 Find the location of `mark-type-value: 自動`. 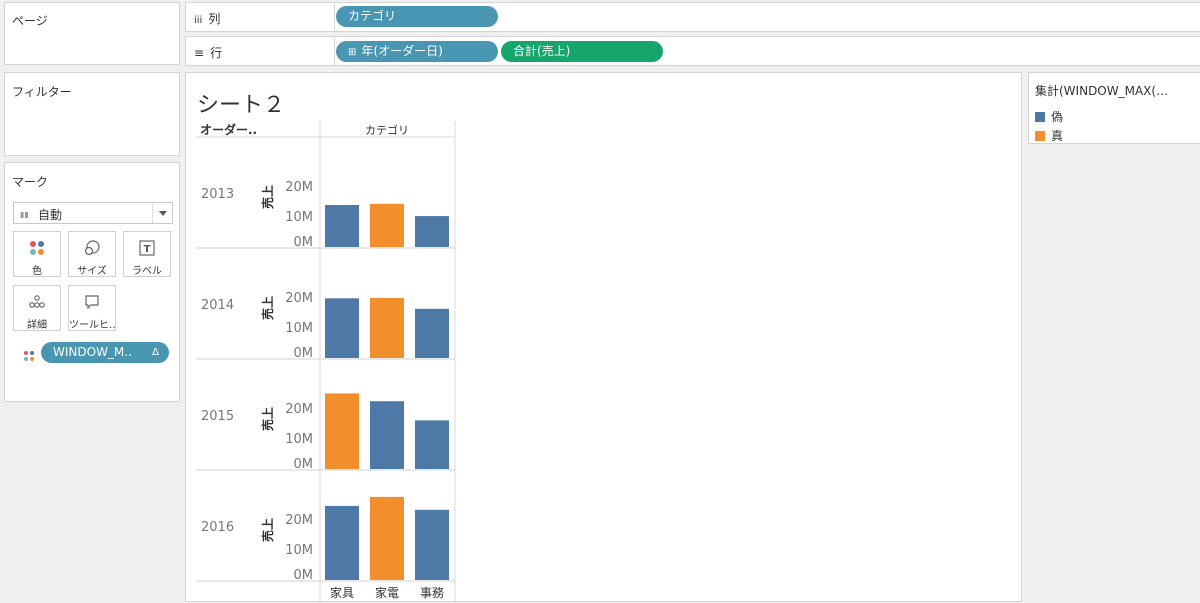

mark-type-value: 自動 is located at coordinates (50, 215).